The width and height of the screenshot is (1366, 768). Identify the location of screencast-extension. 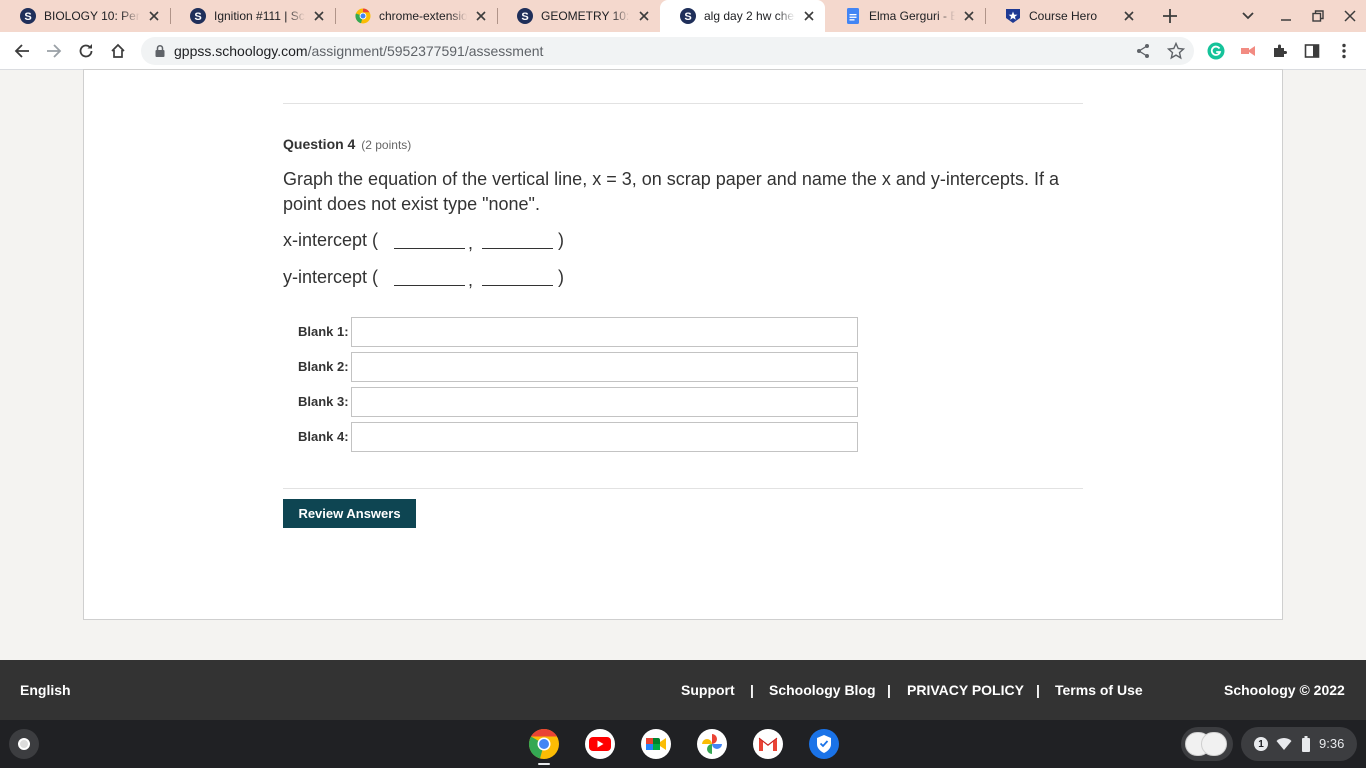
(1248, 51).